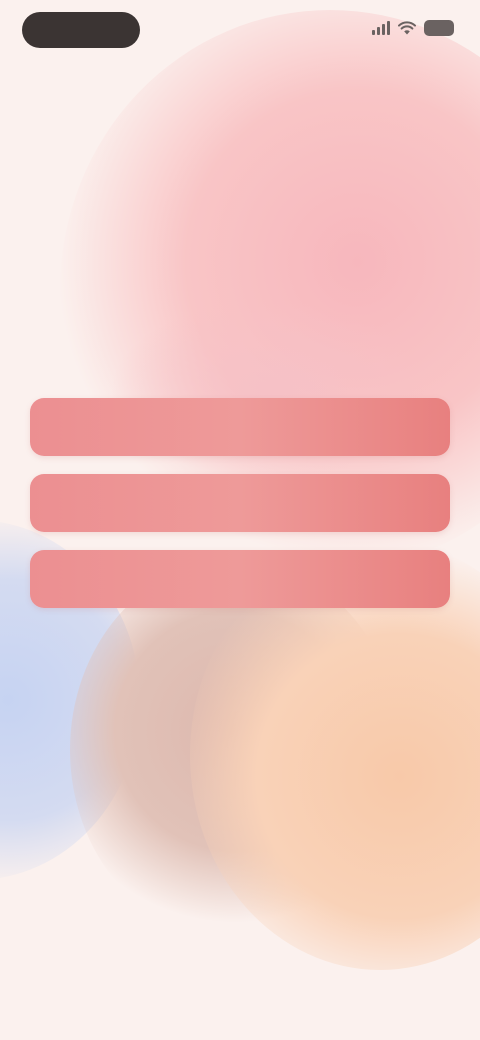 This screenshot has width=480, height=1040. Describe the element at coordinates (240, 32) in the screenshot. I see `status-bar` at that location.